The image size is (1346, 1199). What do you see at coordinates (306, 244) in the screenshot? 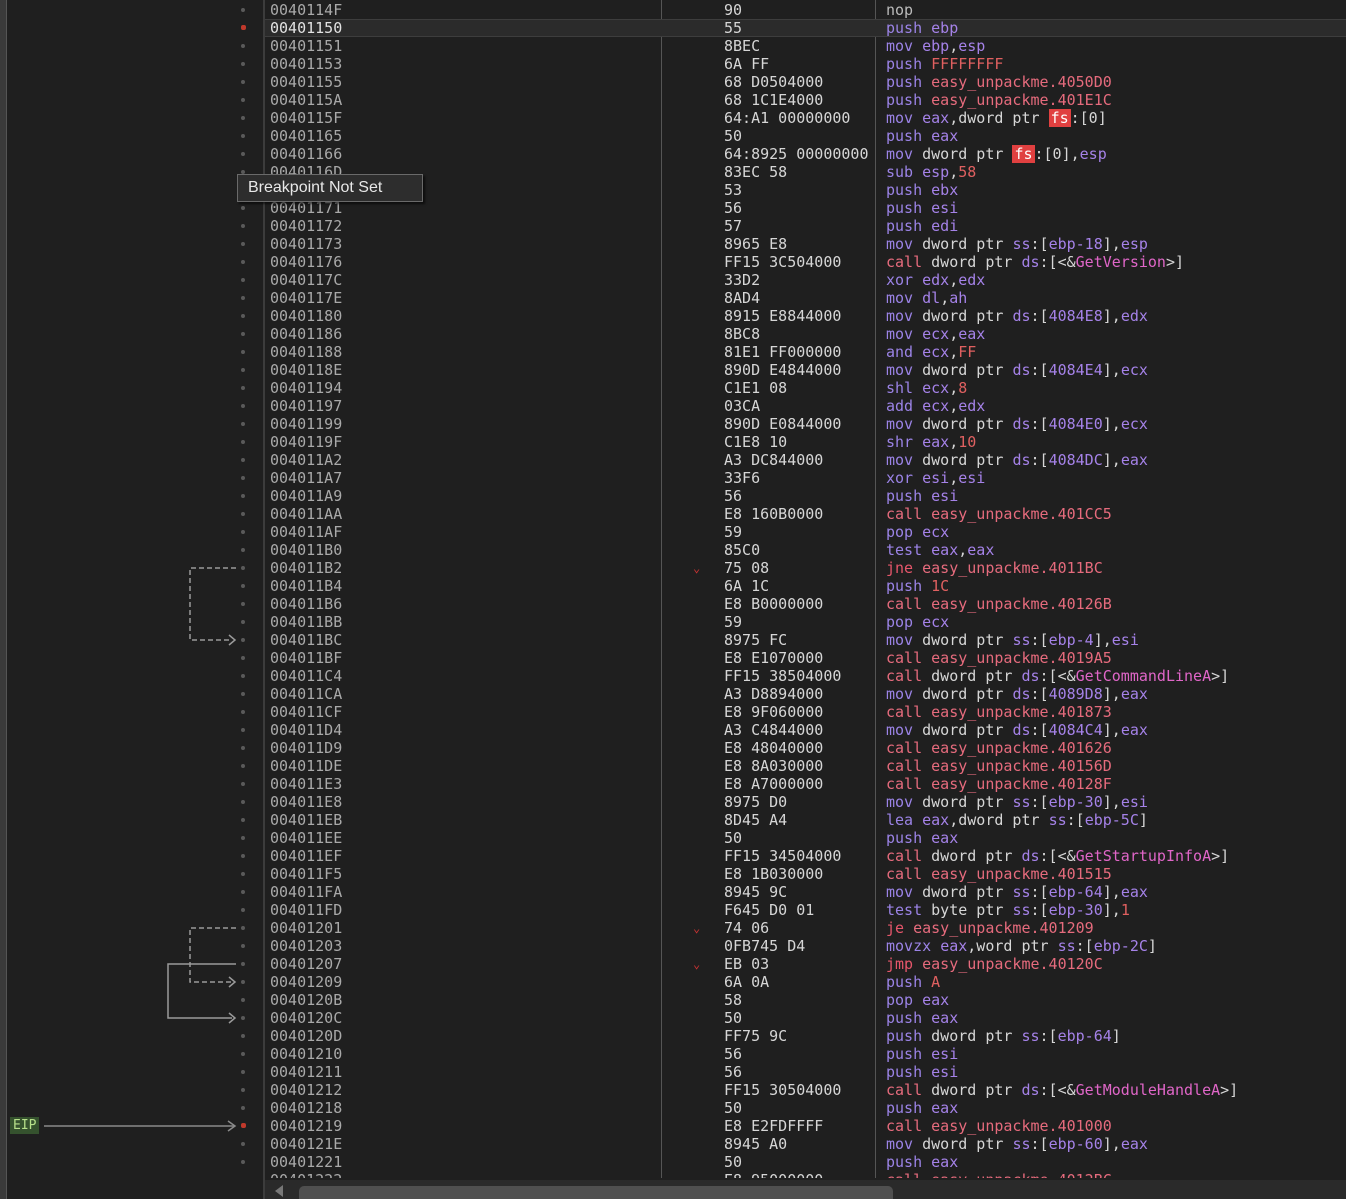
I see `address-cell: 00401173` at bounding box center [306, 244].